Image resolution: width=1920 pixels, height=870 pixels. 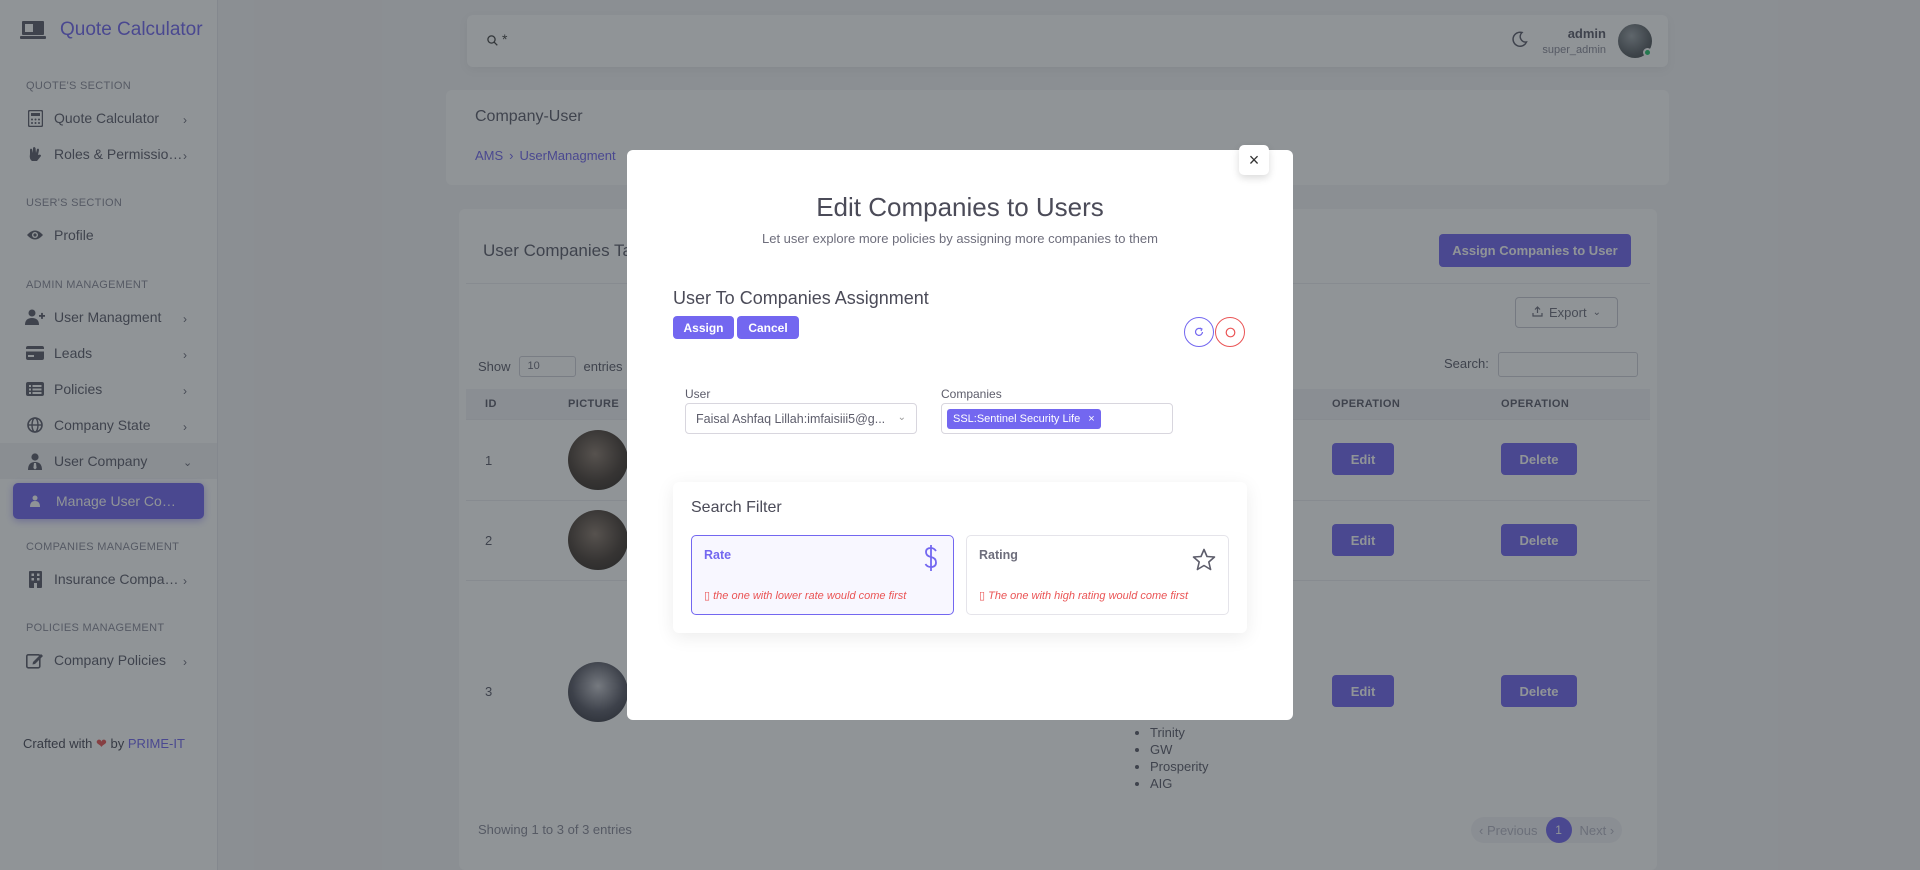 What do you see at coordinates (1199, 332) in the screenshot?
I see `refresh-icon` at bounding box center [1199, 332].